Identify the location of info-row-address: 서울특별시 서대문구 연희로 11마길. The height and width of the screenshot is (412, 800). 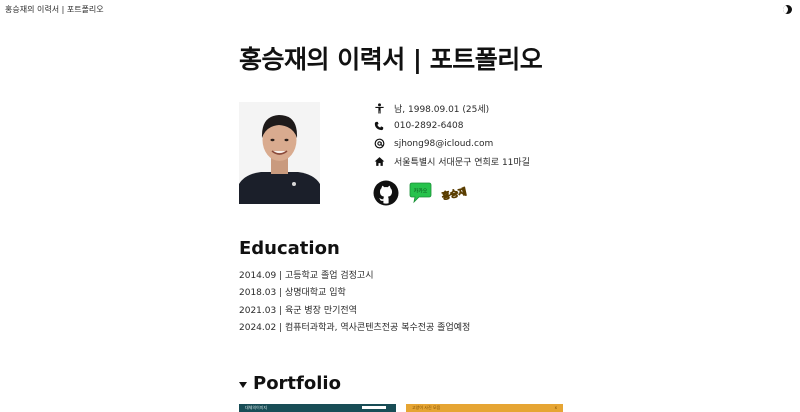
(503, 162).